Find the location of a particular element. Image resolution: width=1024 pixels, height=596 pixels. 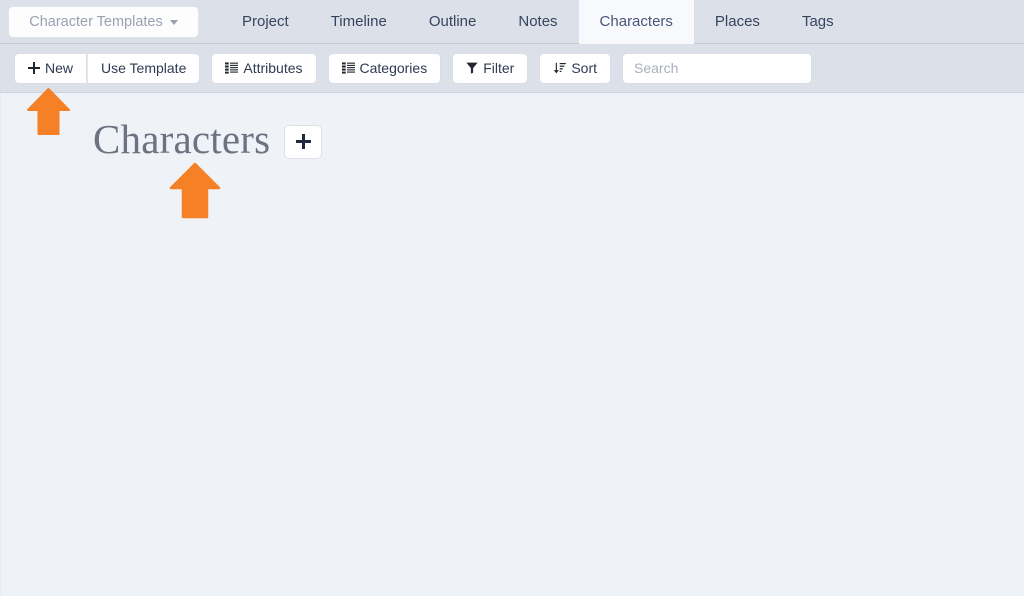

use-template-label: Use Template is located at coordinates (144, 68).